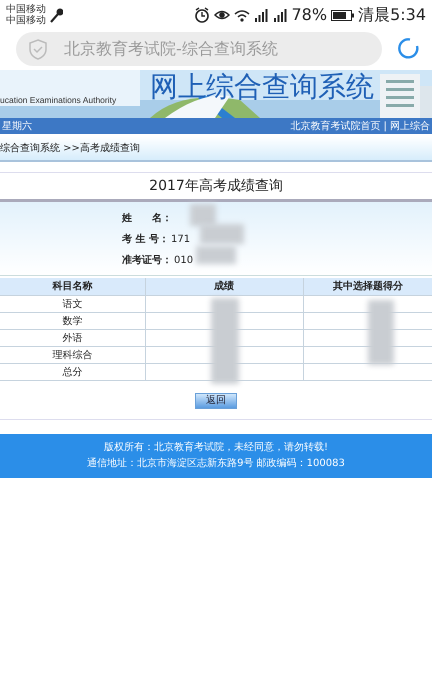  I want to click on battery-icon, so click(342, 15).